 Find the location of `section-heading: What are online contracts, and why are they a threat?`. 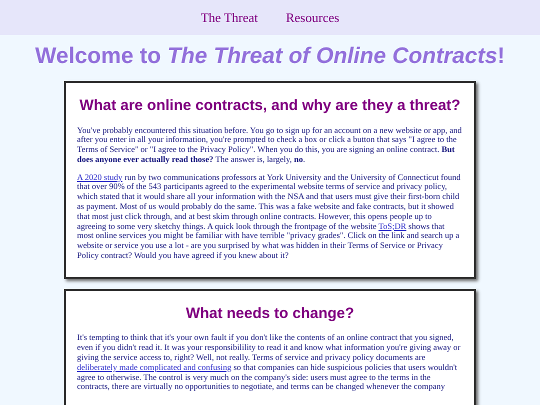

section-heading: What are online contracts, and why are they a threat? is located at coordinates (270, 106).